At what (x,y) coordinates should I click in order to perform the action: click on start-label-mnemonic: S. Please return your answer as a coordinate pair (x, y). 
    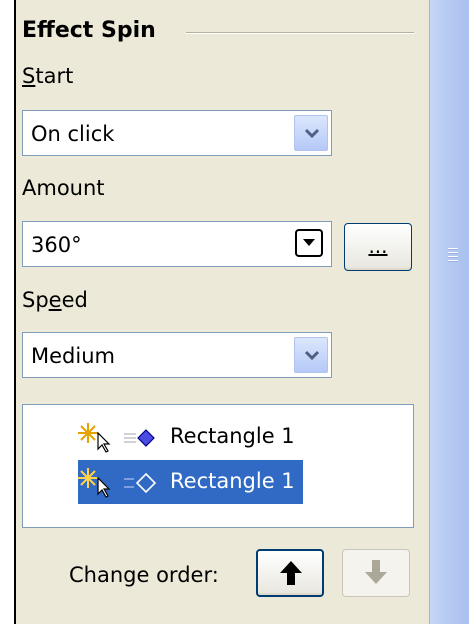
    Looking at the image, I should click on (29, 76).